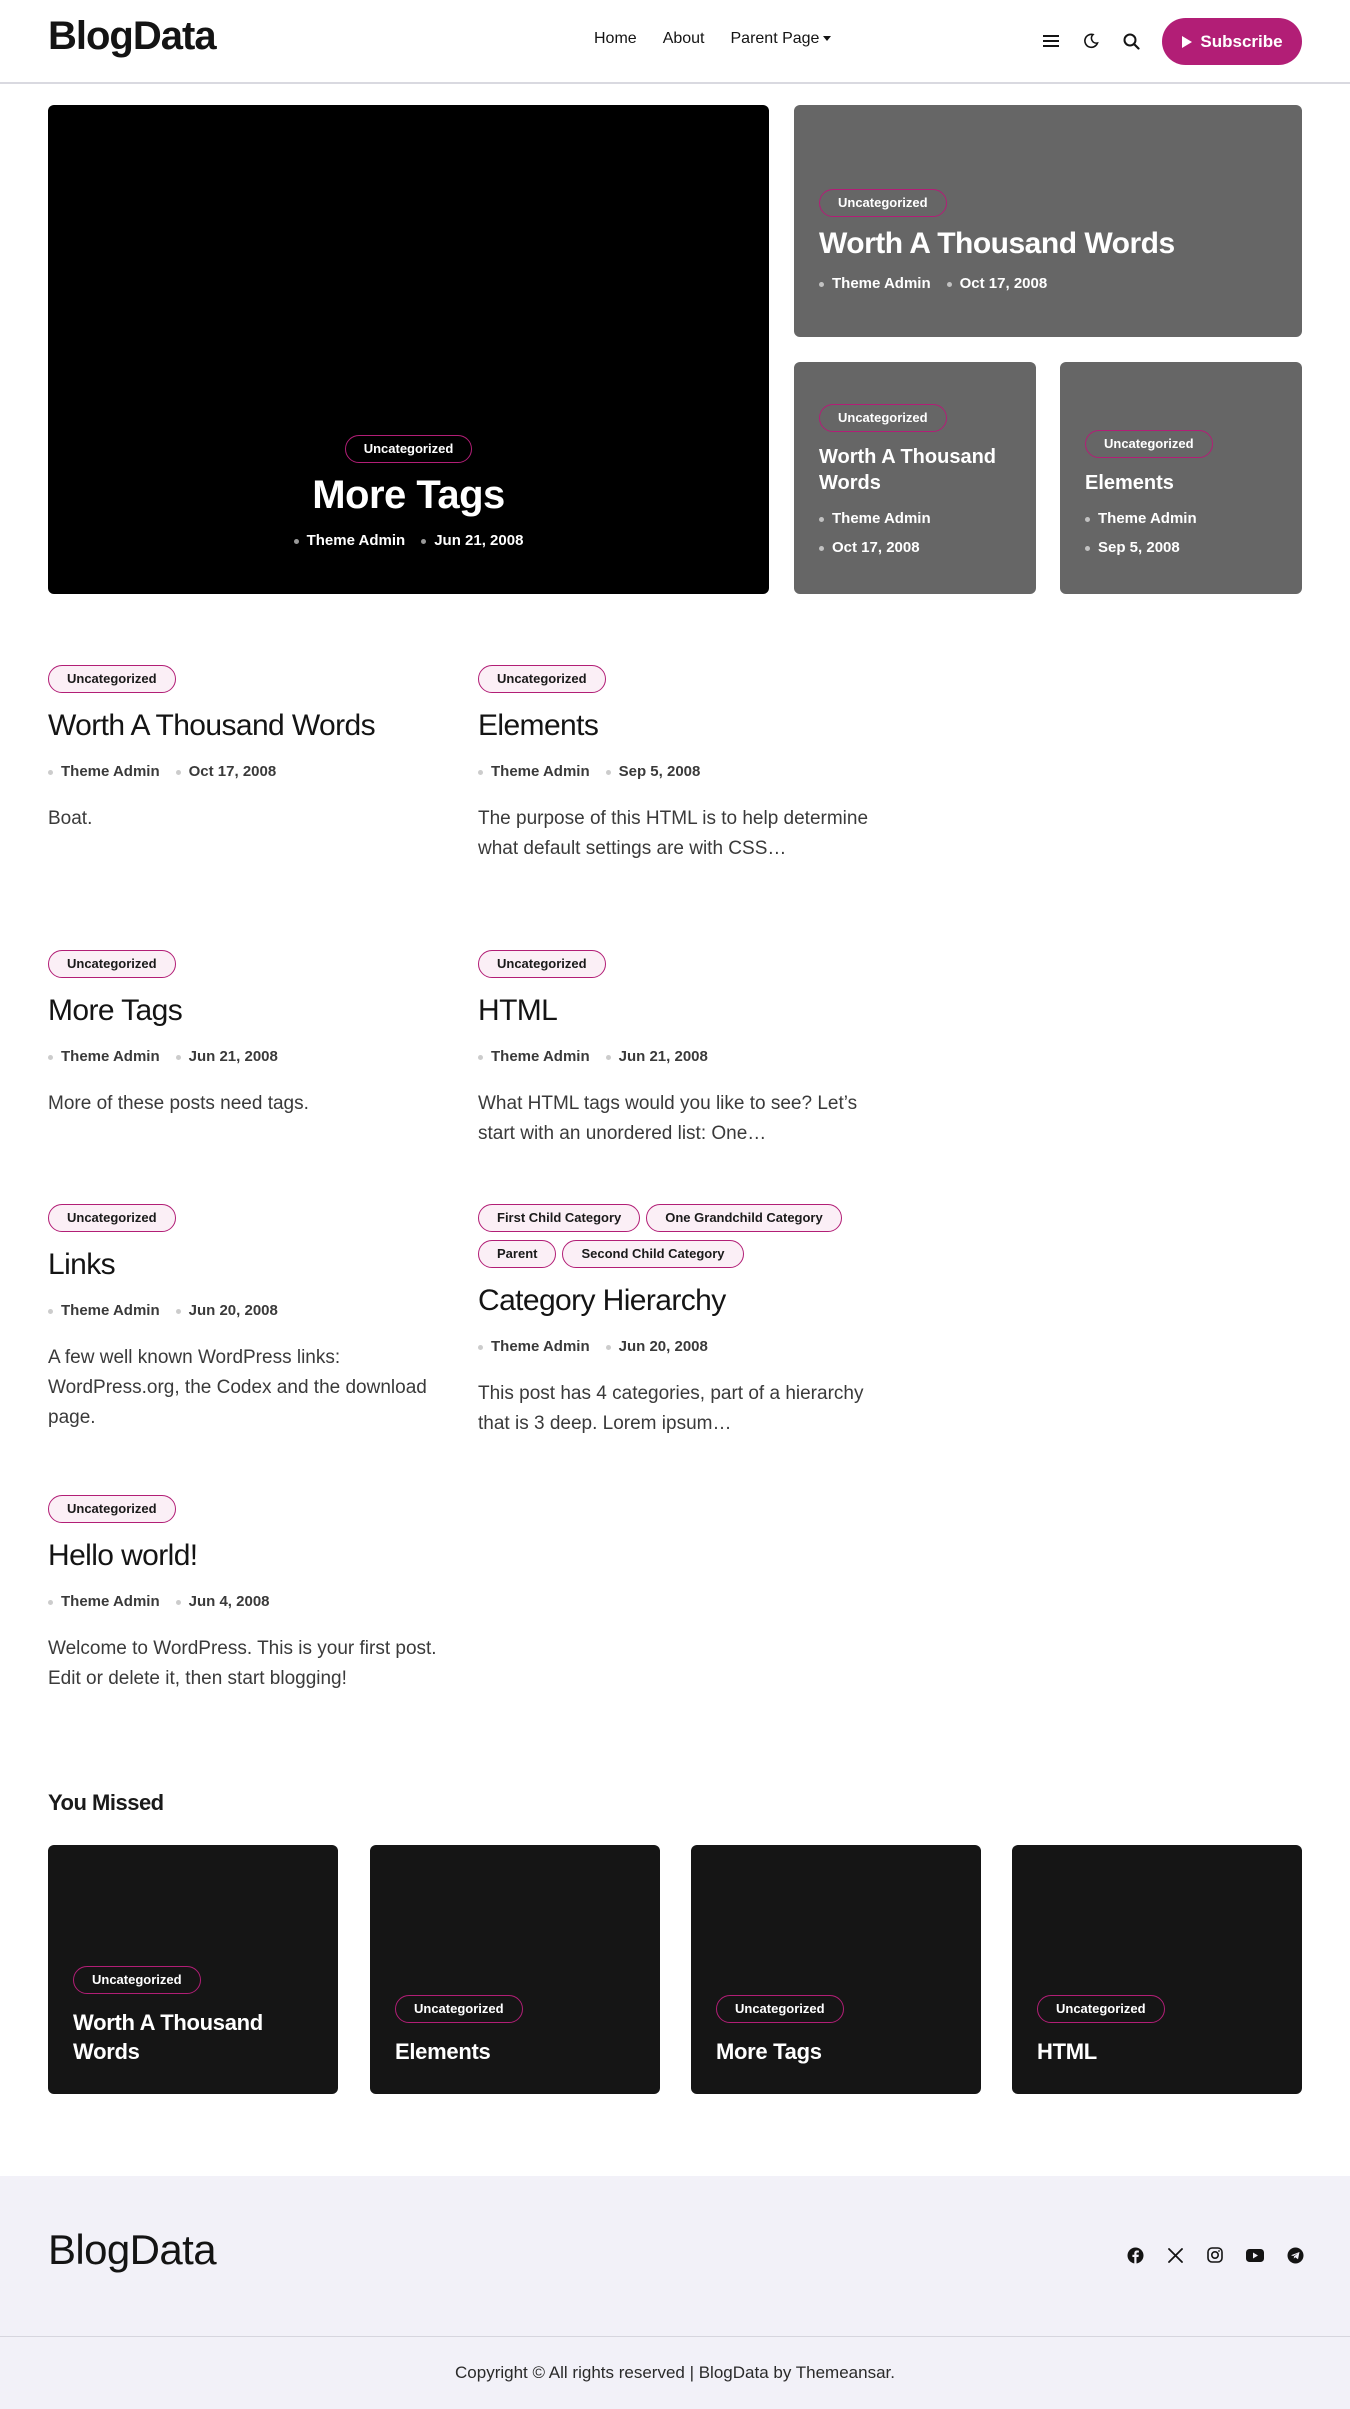 The height and width of the screenshot is (2409, 1350). What do you see at coordinates (1175, 2255) in the screenshot?
I see `x-icon` at bounding box center [1175, 2255].